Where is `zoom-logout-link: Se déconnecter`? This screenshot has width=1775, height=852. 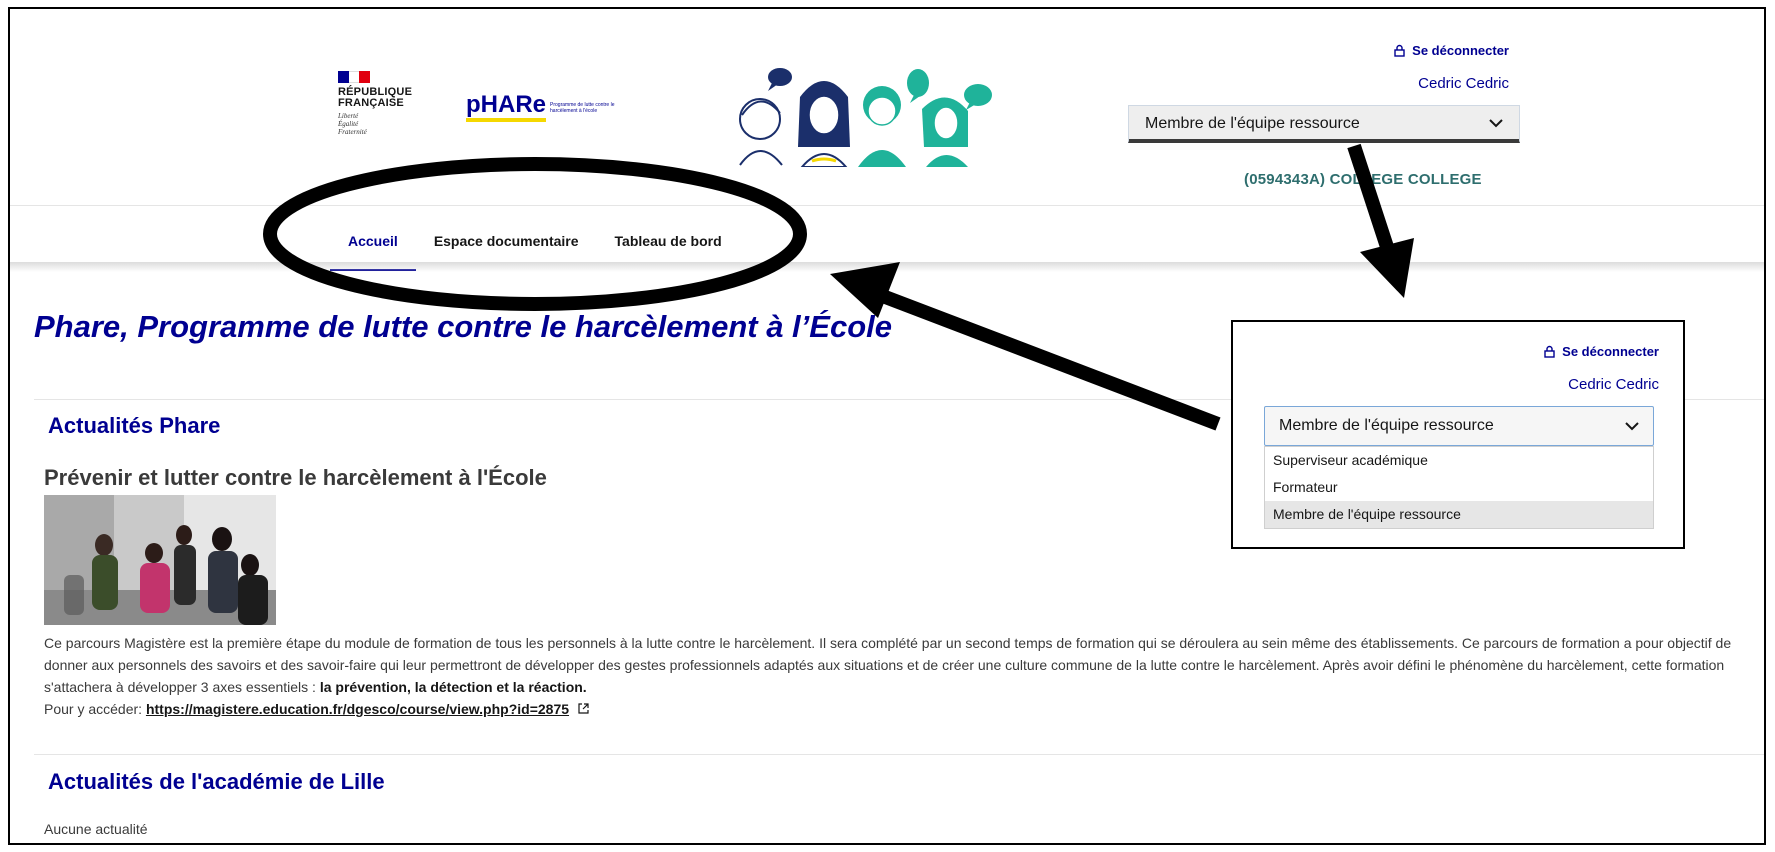 zoom-logout-link: Se déconnecter is located at coordinates (1601, 351).